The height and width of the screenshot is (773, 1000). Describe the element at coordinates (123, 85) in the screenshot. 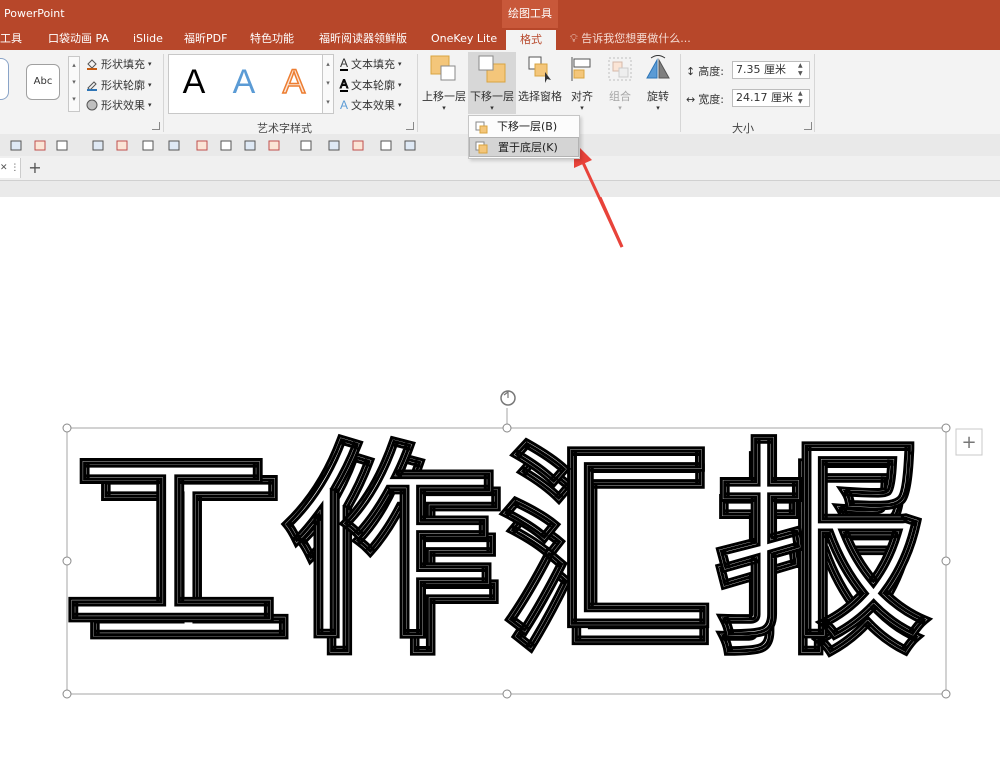

I see `shape-outline-label: 形状轮廓` at that location.